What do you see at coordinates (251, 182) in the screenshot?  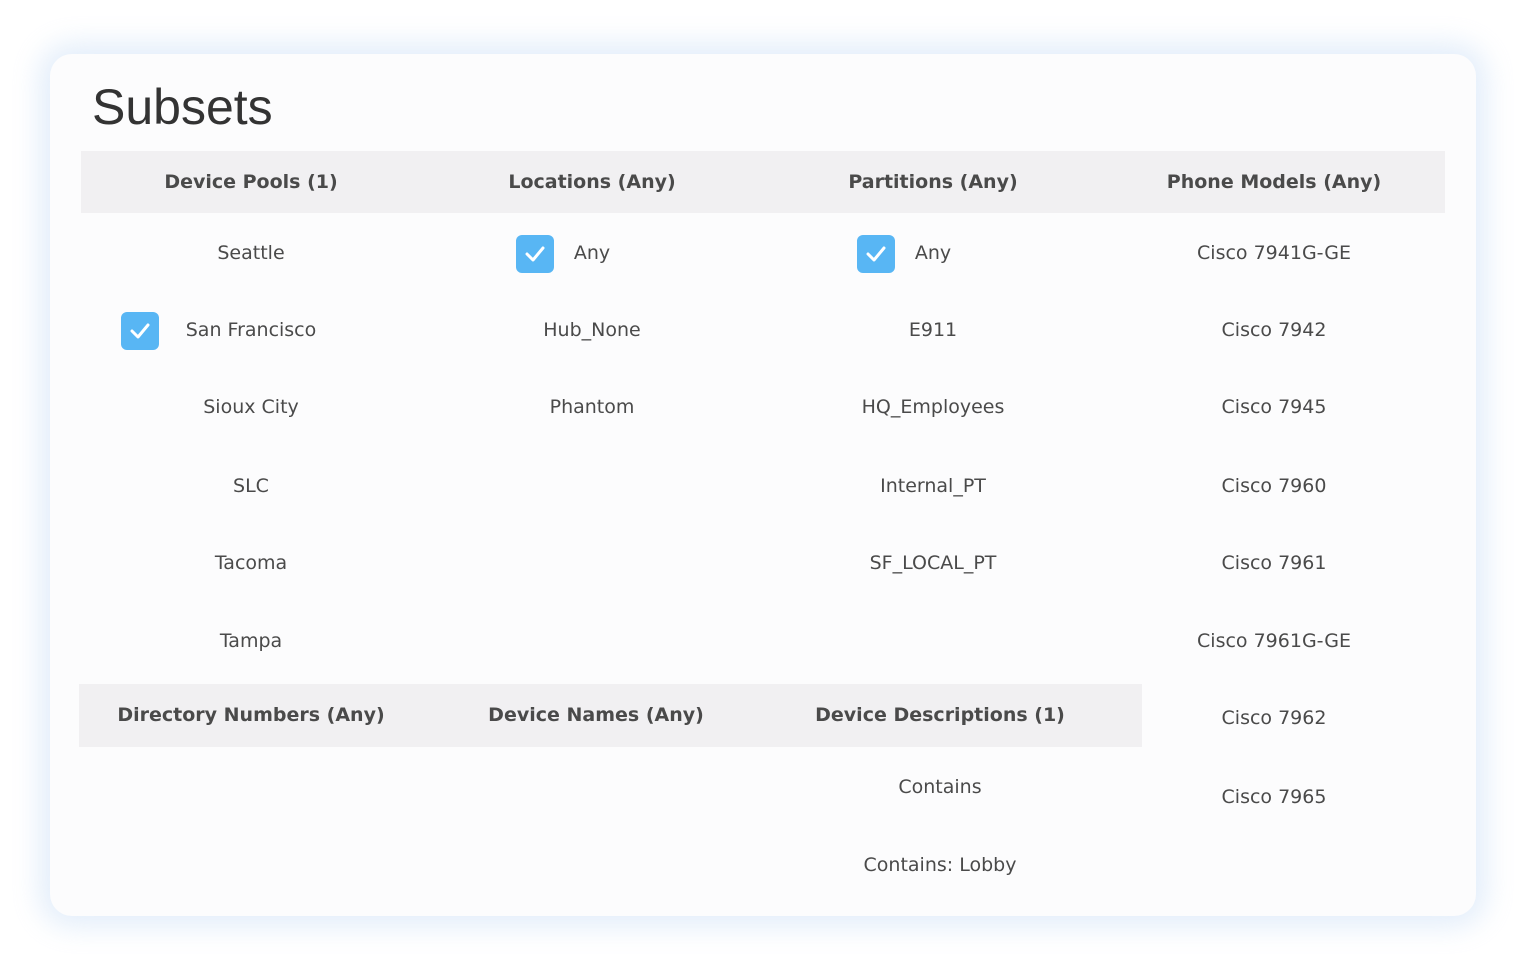 I see `header-device-pools: Device Pools (1)` at bounding box center [251, 182].